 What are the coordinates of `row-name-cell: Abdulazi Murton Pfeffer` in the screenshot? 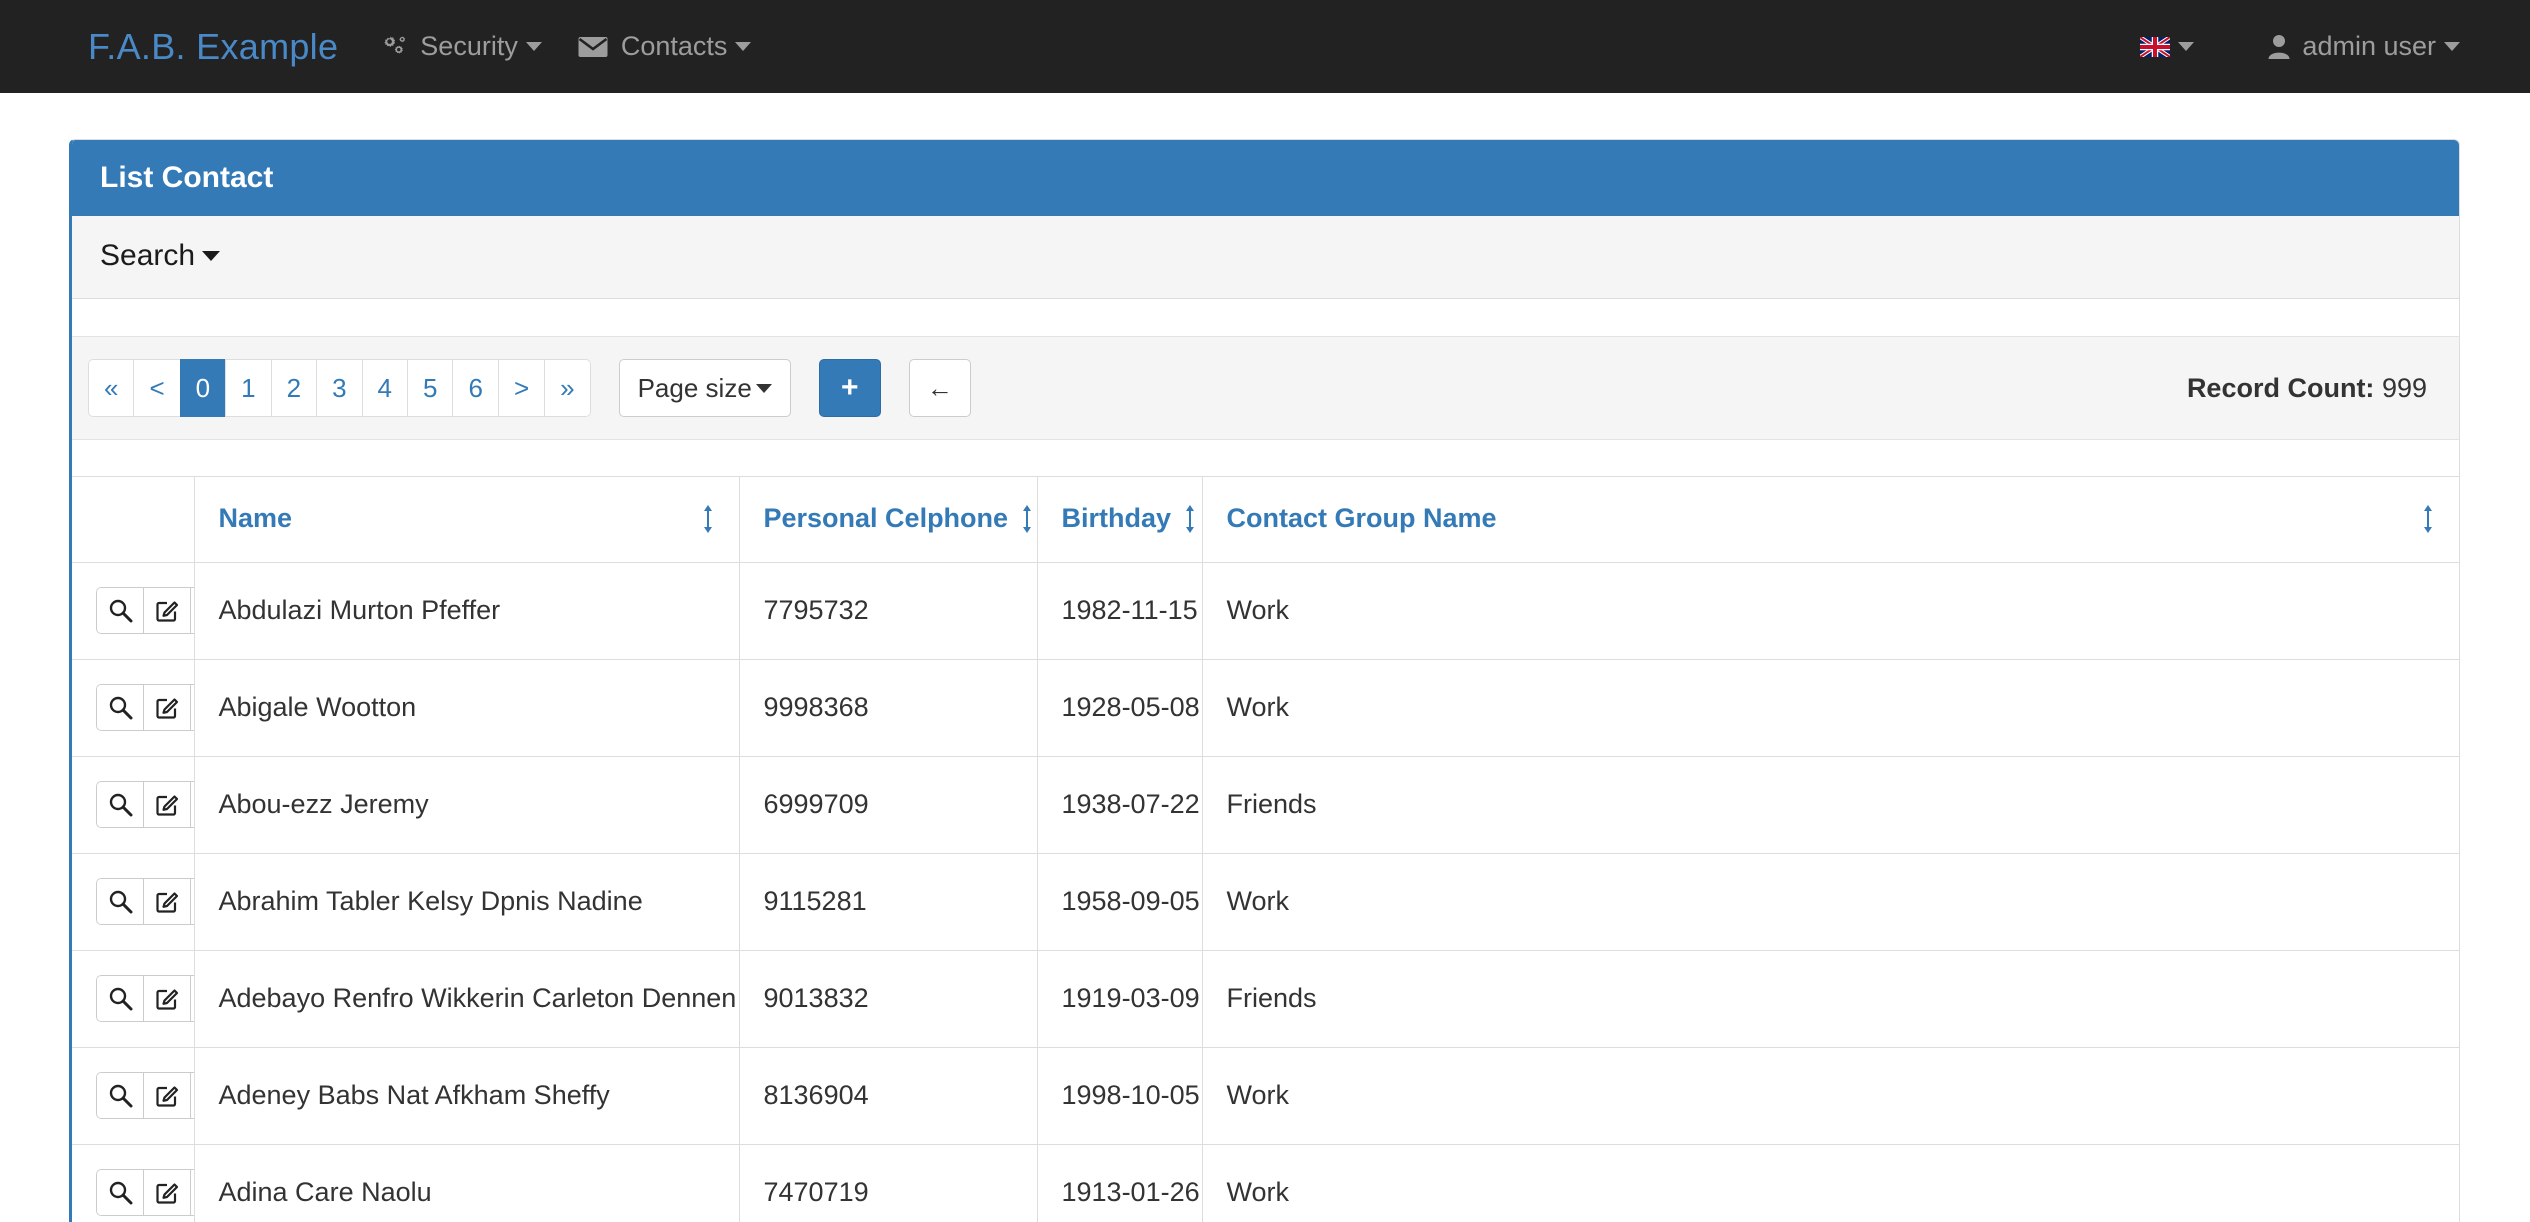 It's located at (467, 611).